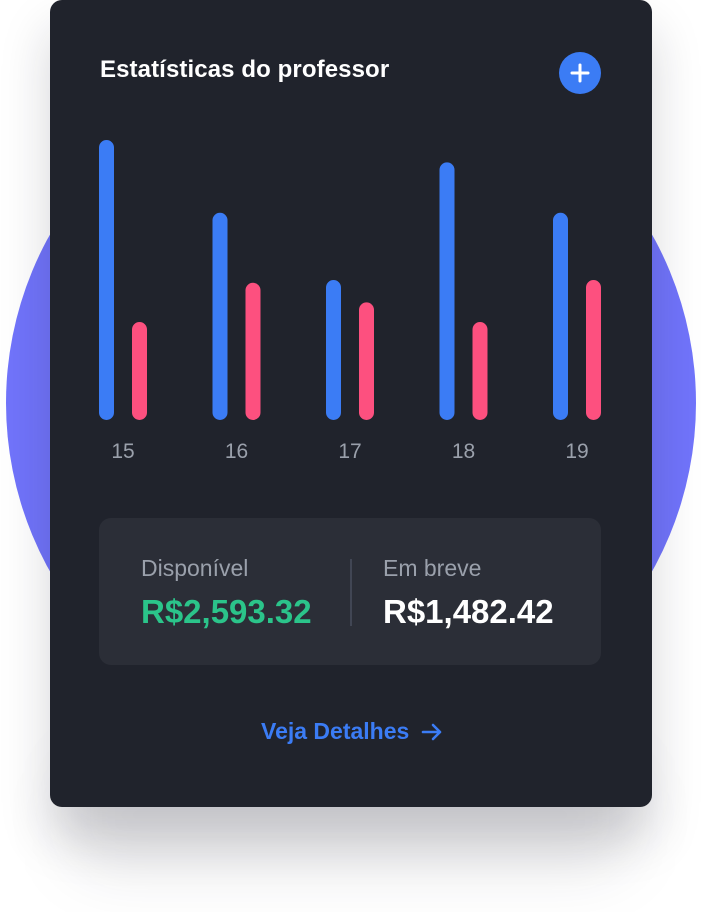  I want to click on x-tick-label: 18, so click(463, 451).